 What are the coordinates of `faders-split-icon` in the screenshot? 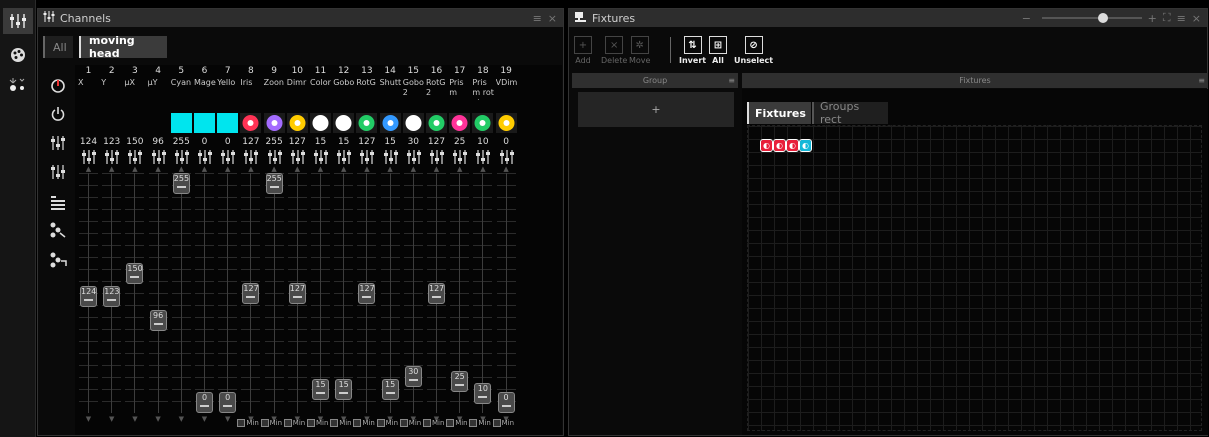 It's located at (58, 172).